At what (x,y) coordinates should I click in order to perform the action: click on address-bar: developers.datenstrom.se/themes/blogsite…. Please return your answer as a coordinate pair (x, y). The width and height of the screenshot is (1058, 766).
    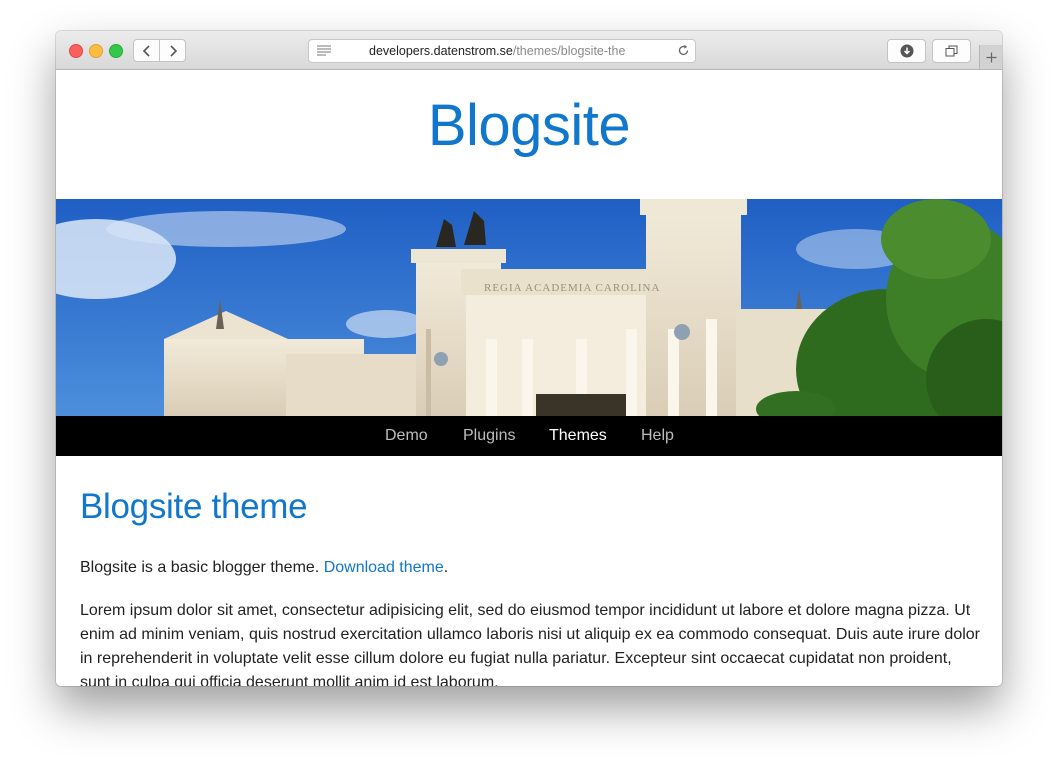
    Looking at the image, I should click on (502, 51).